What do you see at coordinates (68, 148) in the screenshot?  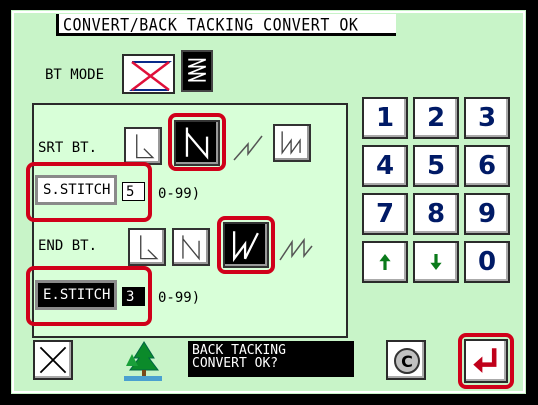 I see `start-bt-label: SRT BT.` at bounding box center [68, 148].